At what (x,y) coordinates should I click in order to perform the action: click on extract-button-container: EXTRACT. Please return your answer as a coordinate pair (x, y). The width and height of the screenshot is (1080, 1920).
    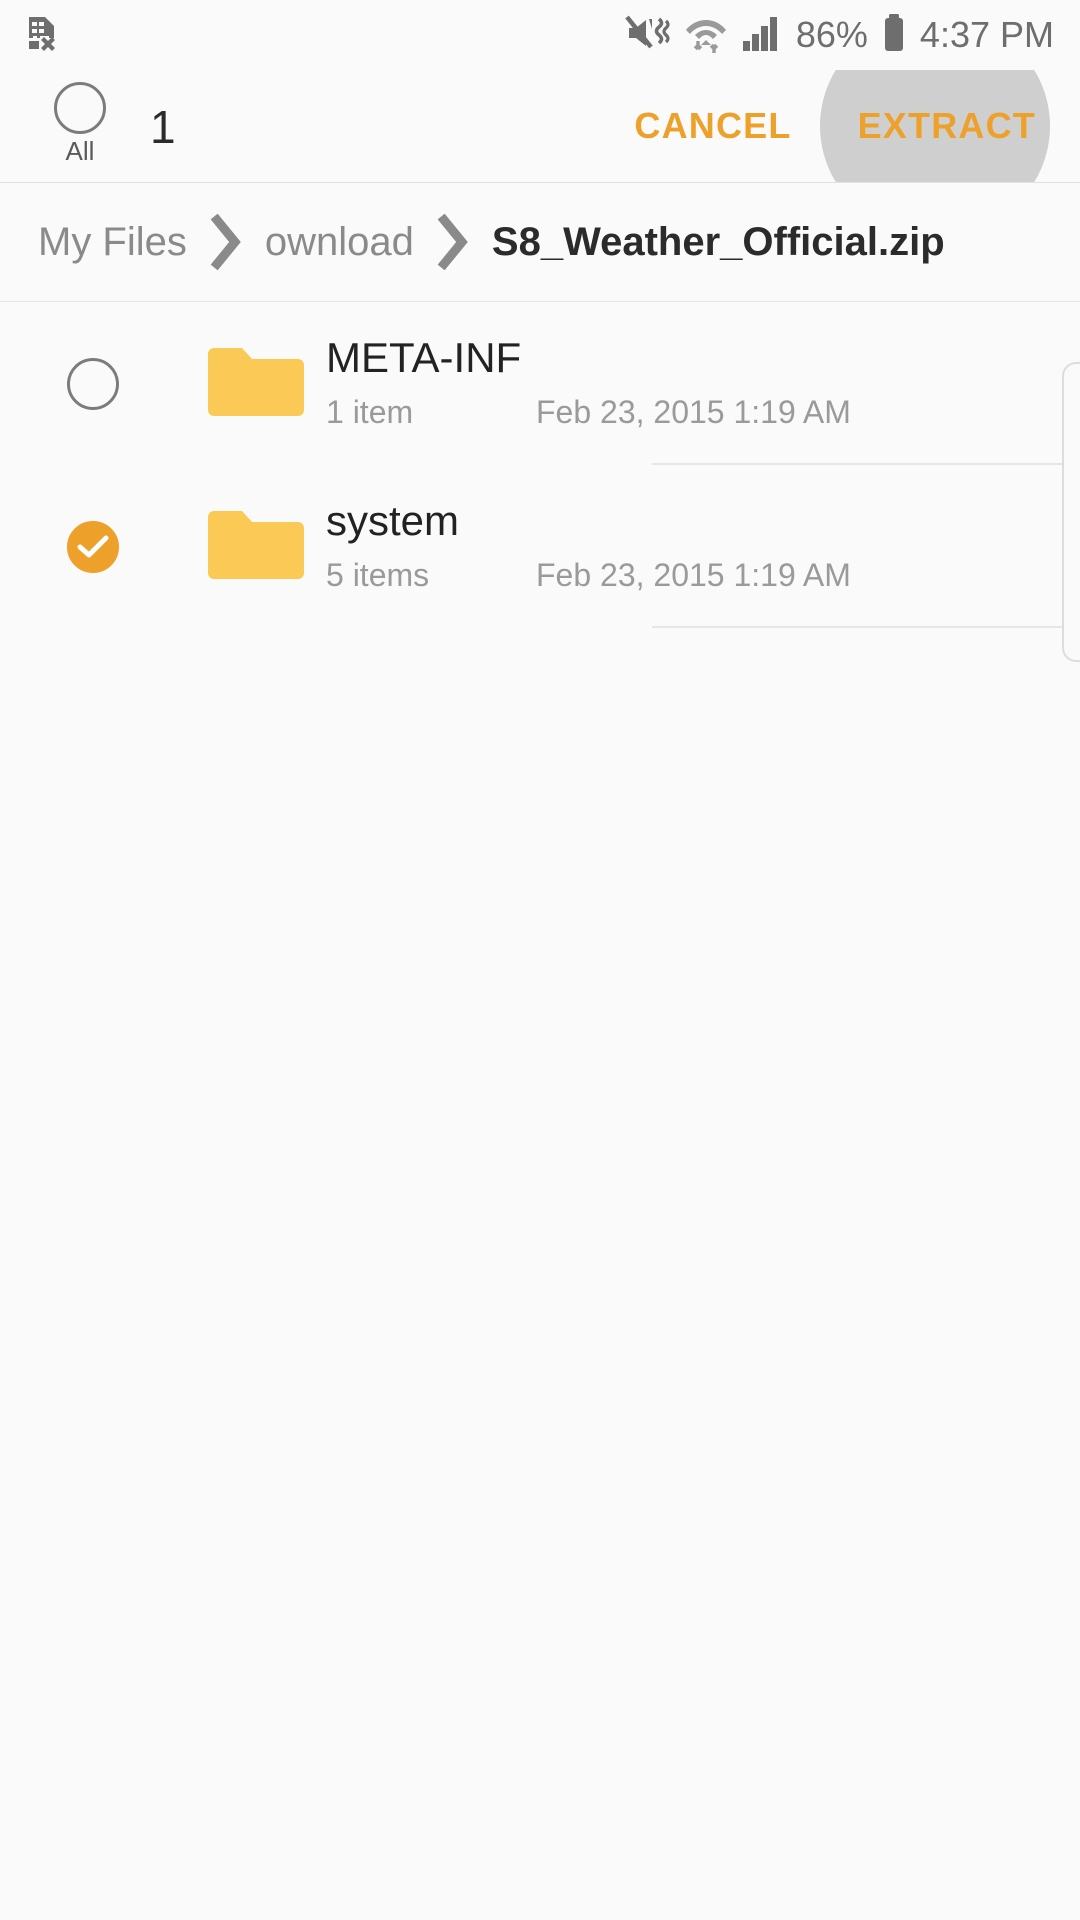
    Looking at the image, I should click on (949, 126).